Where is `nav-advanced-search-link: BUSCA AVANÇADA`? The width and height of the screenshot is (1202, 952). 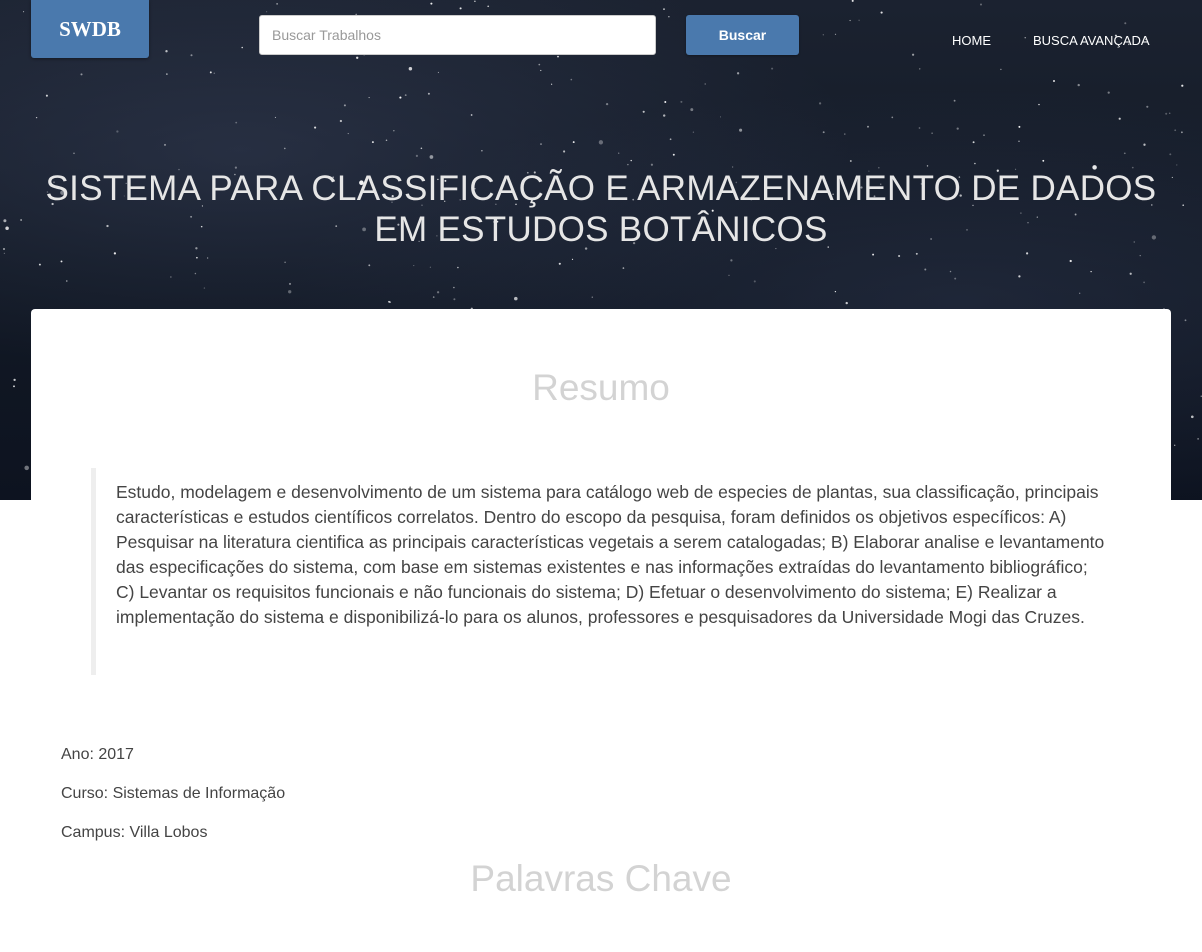
nav-advanced-search-link: BUSCA AVANÇADA is located at coordinates (1091, 40).